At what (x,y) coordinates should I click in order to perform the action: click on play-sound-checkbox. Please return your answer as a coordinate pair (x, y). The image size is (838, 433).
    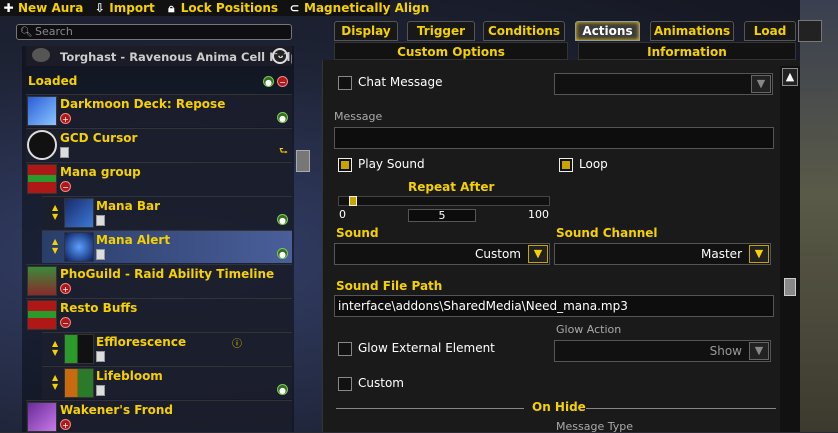
    Looking at the image, I should click on (345, 165).